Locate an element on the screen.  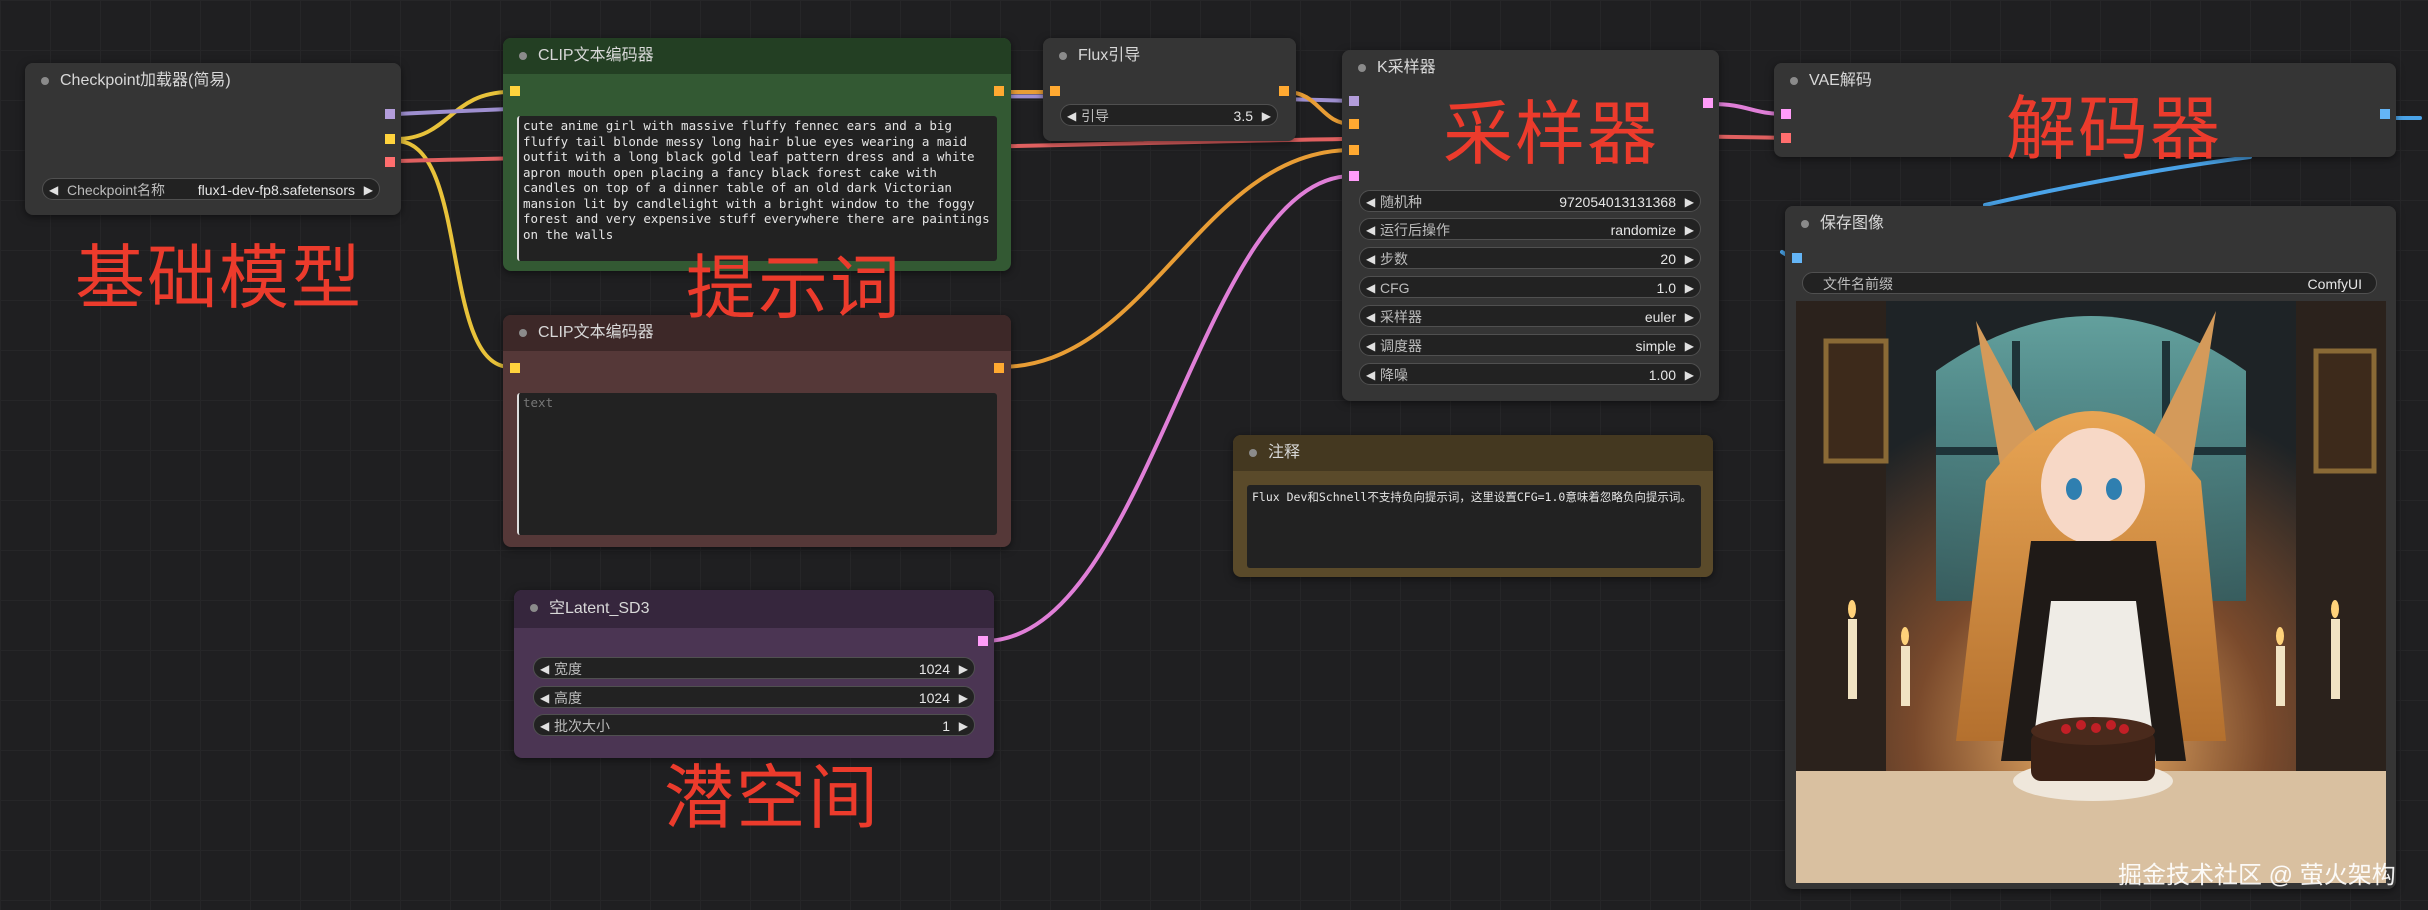
input-port-negative is located at coordinates (1354, 150).